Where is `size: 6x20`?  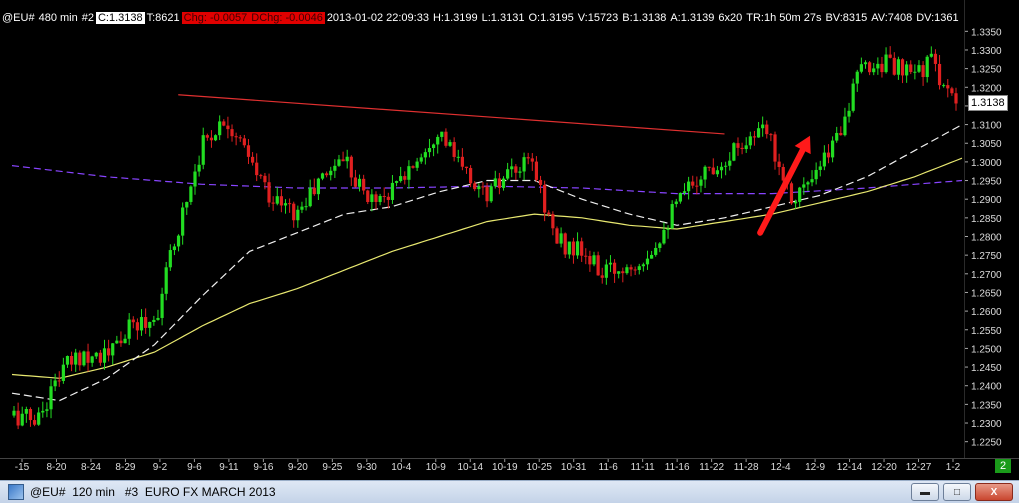 size: 6x20 is located at coordinates (730, 17).